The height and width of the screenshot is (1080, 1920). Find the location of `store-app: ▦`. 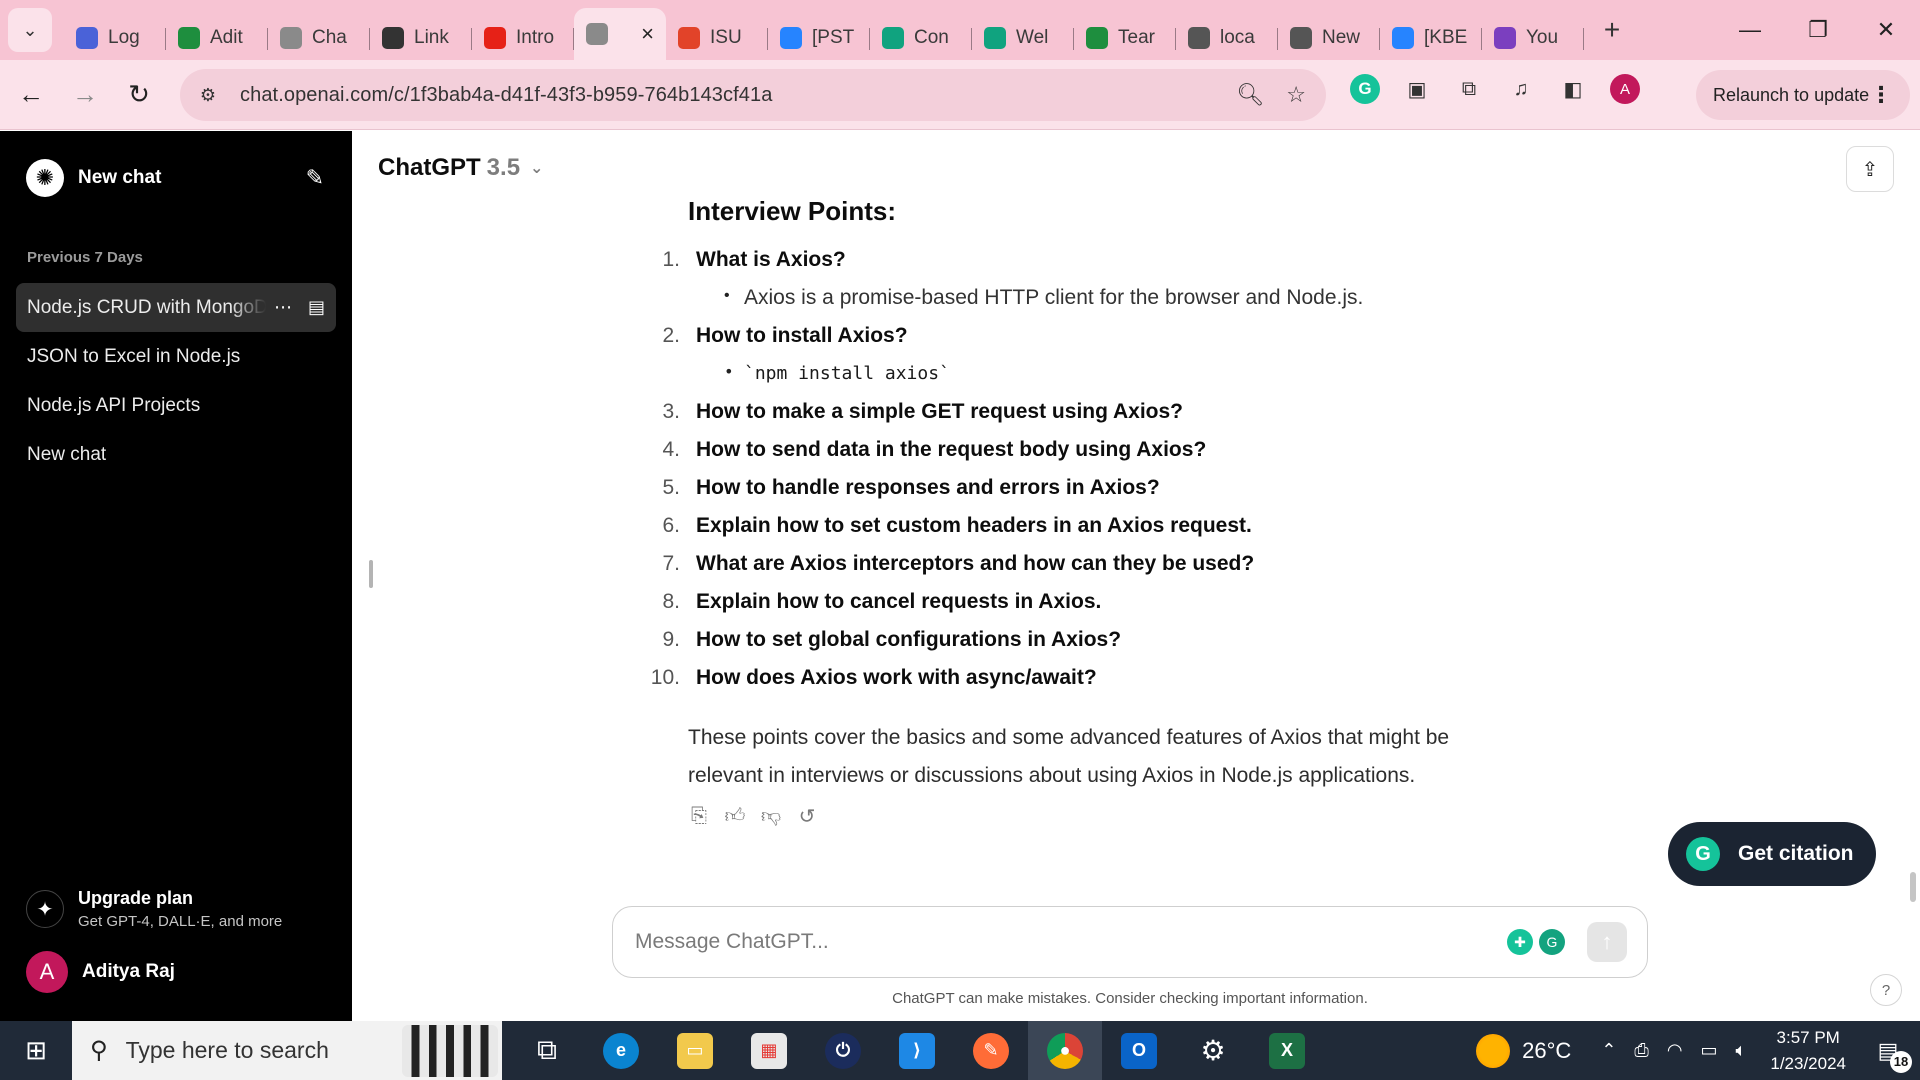

store-app: ▦ is located at coordinates (769, 1050).